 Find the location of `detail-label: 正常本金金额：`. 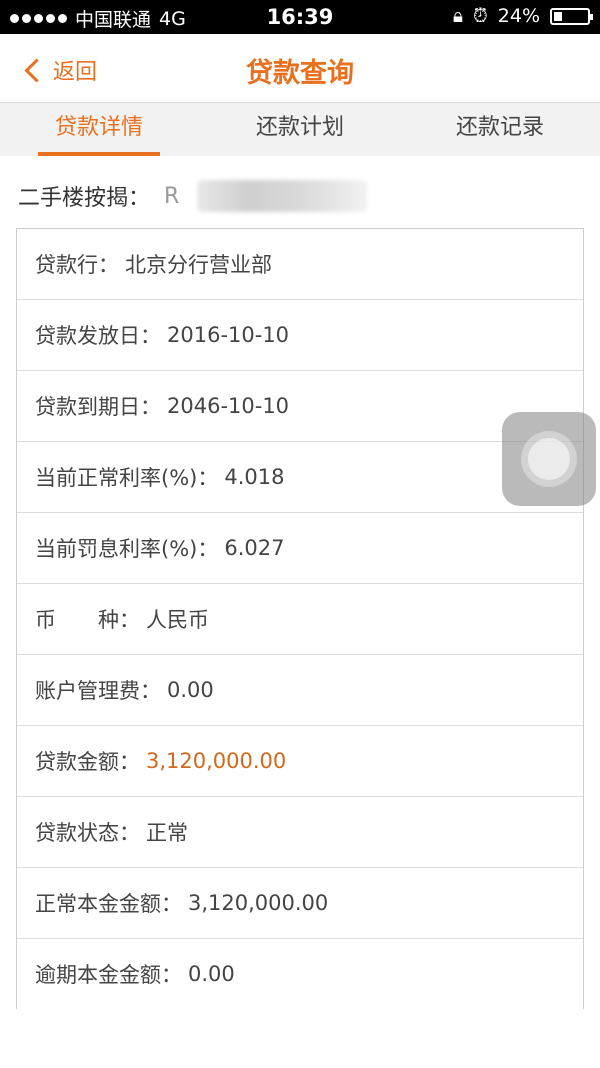

detail-label: 正常本金金额： is located at coordinates (108, 904).